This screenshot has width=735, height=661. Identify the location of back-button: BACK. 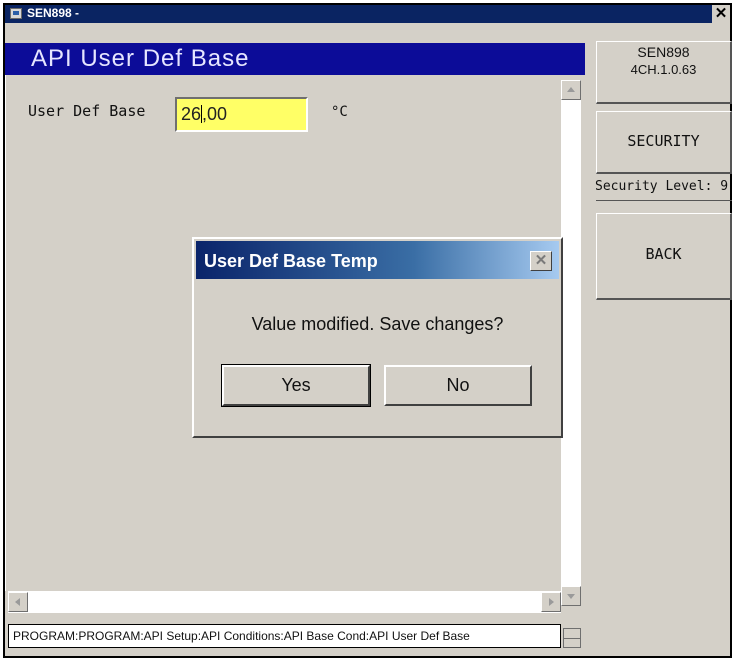
(664, 256).